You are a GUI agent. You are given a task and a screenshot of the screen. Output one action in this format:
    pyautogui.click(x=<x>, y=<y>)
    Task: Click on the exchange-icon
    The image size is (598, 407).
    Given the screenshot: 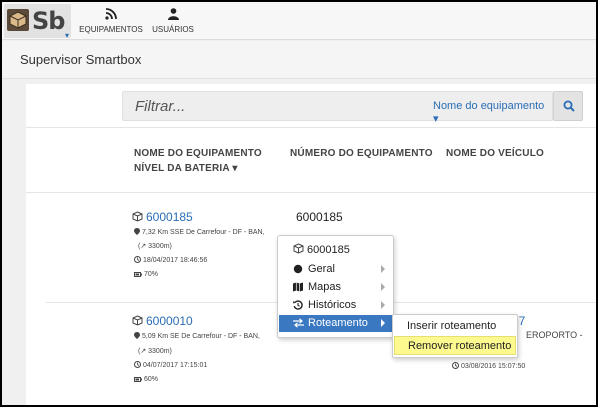 What is the action you would take?
    pyautogui.click(x=298, y=323)
    